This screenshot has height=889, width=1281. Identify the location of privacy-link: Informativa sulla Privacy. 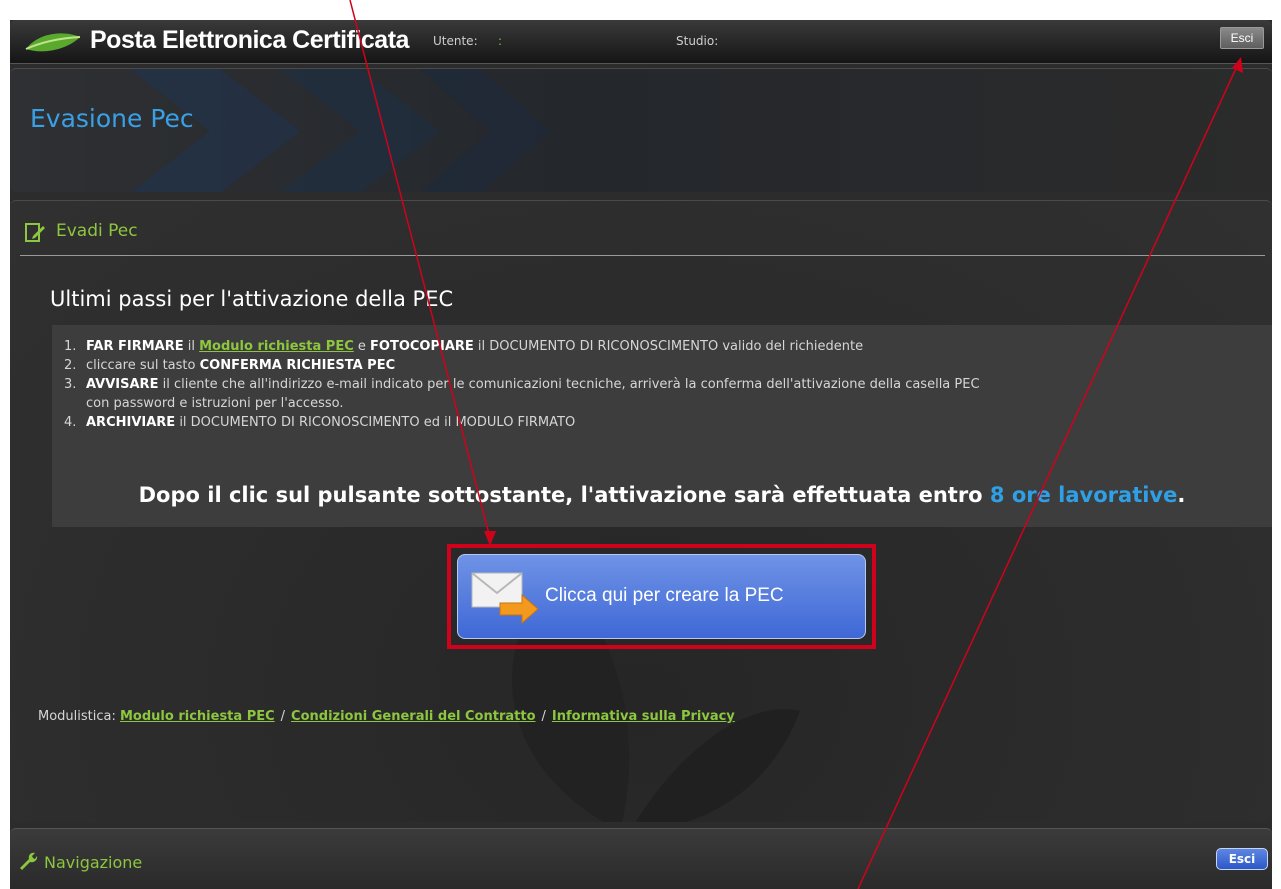
(643, 716).